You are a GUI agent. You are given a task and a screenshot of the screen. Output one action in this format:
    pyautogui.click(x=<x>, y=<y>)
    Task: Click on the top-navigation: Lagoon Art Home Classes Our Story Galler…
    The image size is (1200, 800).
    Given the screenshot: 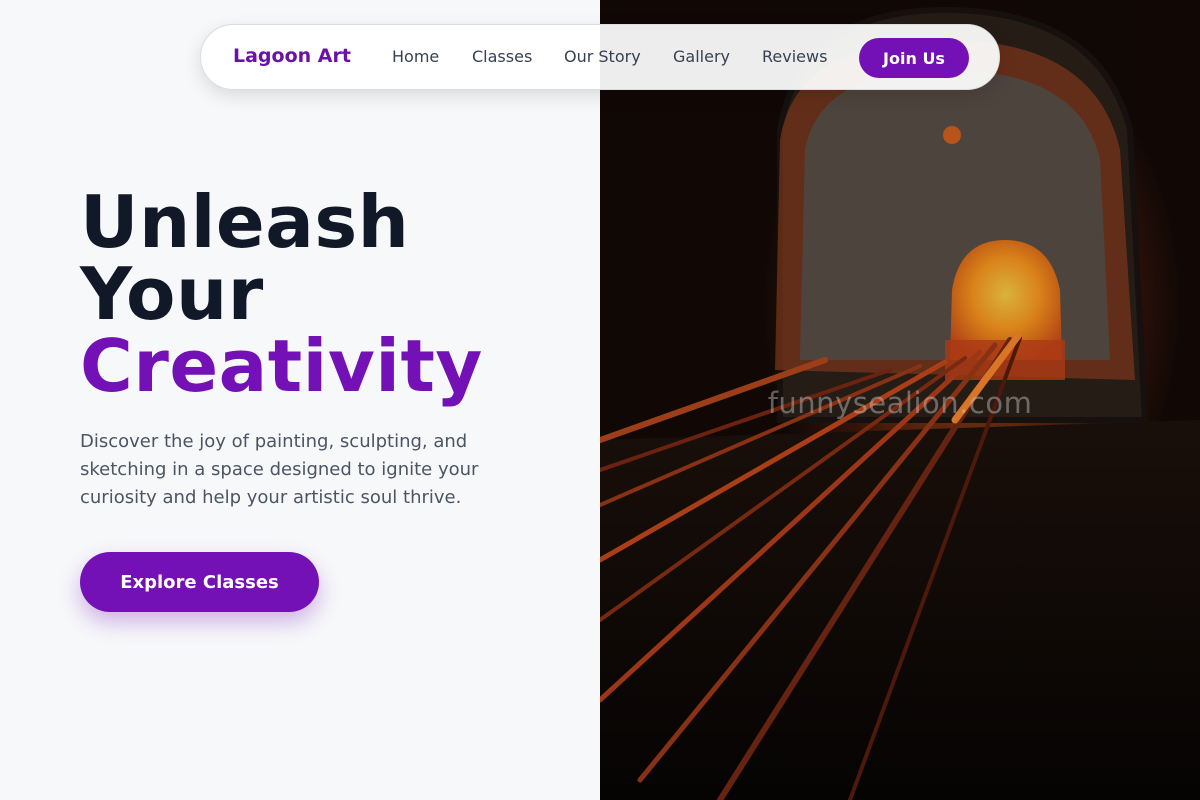 What is the action you would take?
    pyautogui.click(x=600, y=57)
    